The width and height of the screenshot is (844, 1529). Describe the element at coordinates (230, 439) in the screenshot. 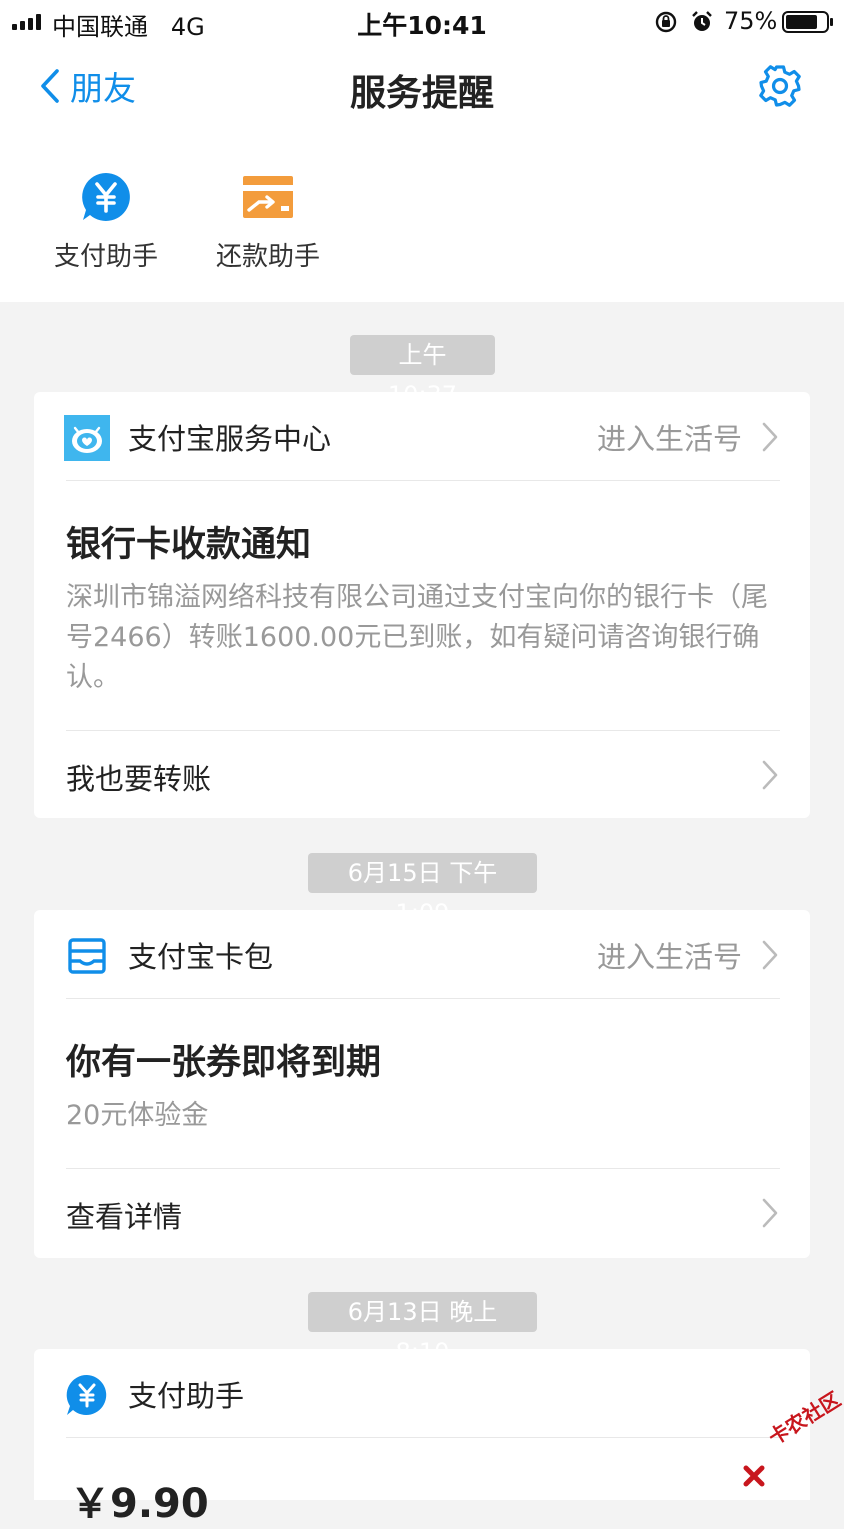

I see `card-source-name: 支付宝服务中心` at that location.